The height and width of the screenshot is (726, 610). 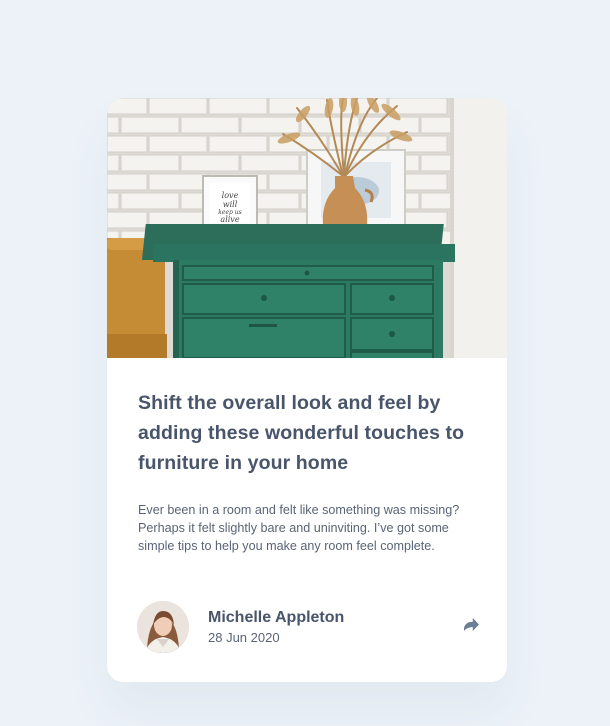 I want to click on share-button, so click(x=471, y=627).